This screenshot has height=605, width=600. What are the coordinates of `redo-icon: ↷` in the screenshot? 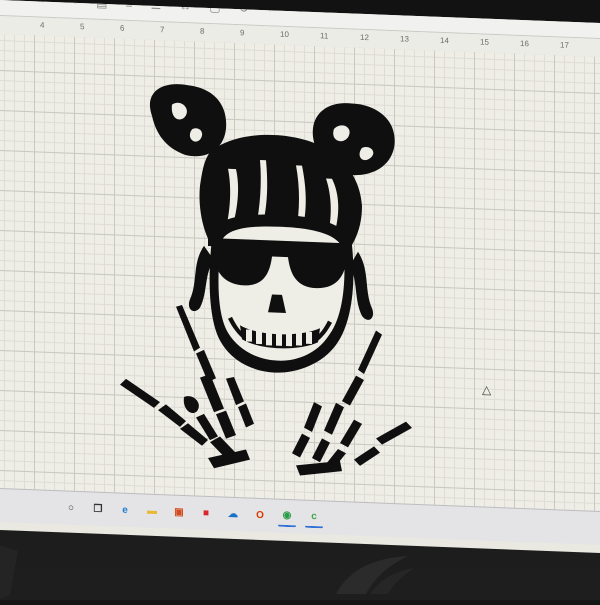 It's located at (73, 4).